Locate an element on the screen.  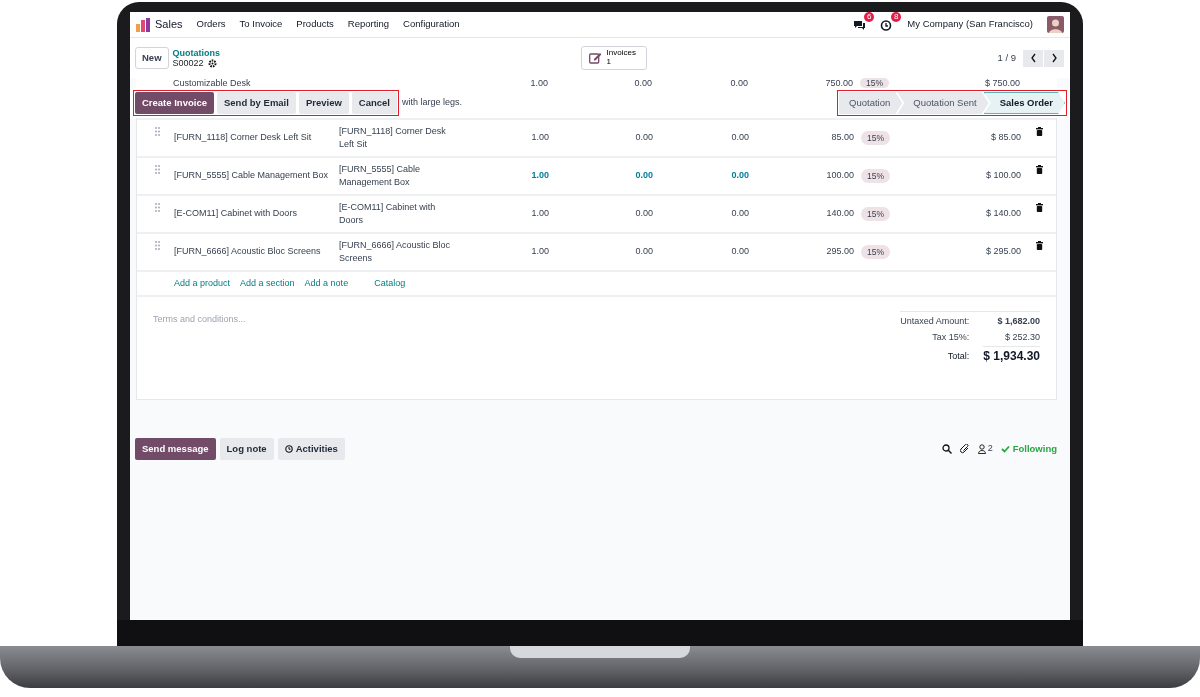
chatter-button: Activities is located at coordinates (311, 449).